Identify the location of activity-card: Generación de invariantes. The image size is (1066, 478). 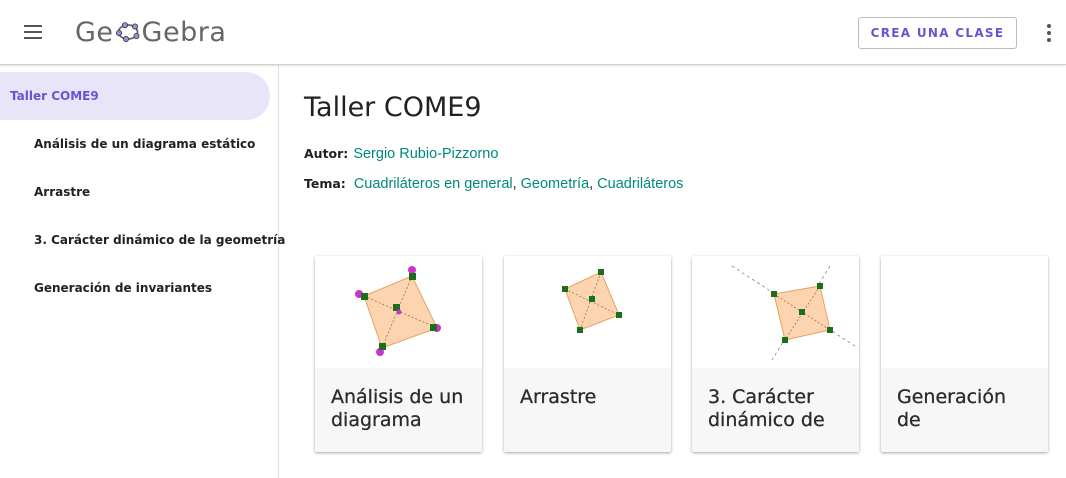
(964, 354).